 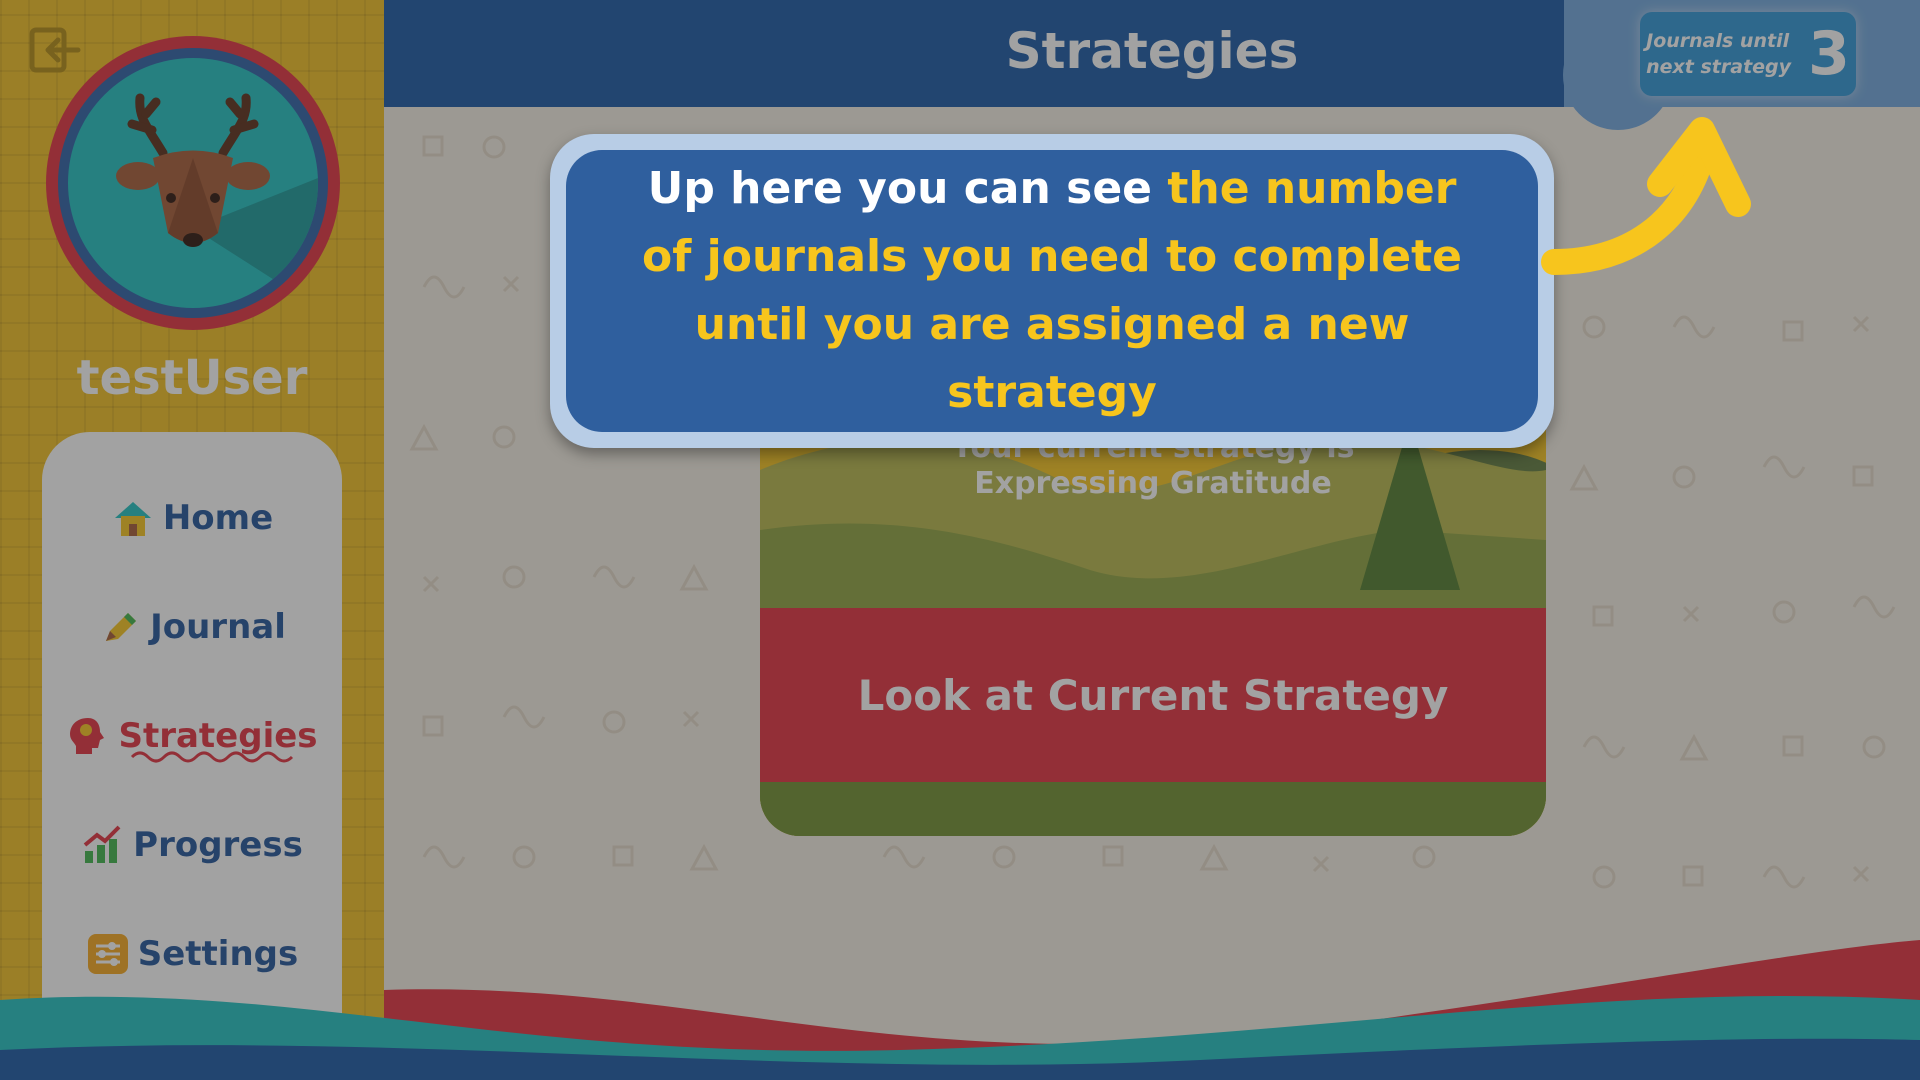 What do you see at coordinates (900, 188) in the screenshot?
I see `tutorial-text-plain: Up here you can see` at bounding box center [900, 188].